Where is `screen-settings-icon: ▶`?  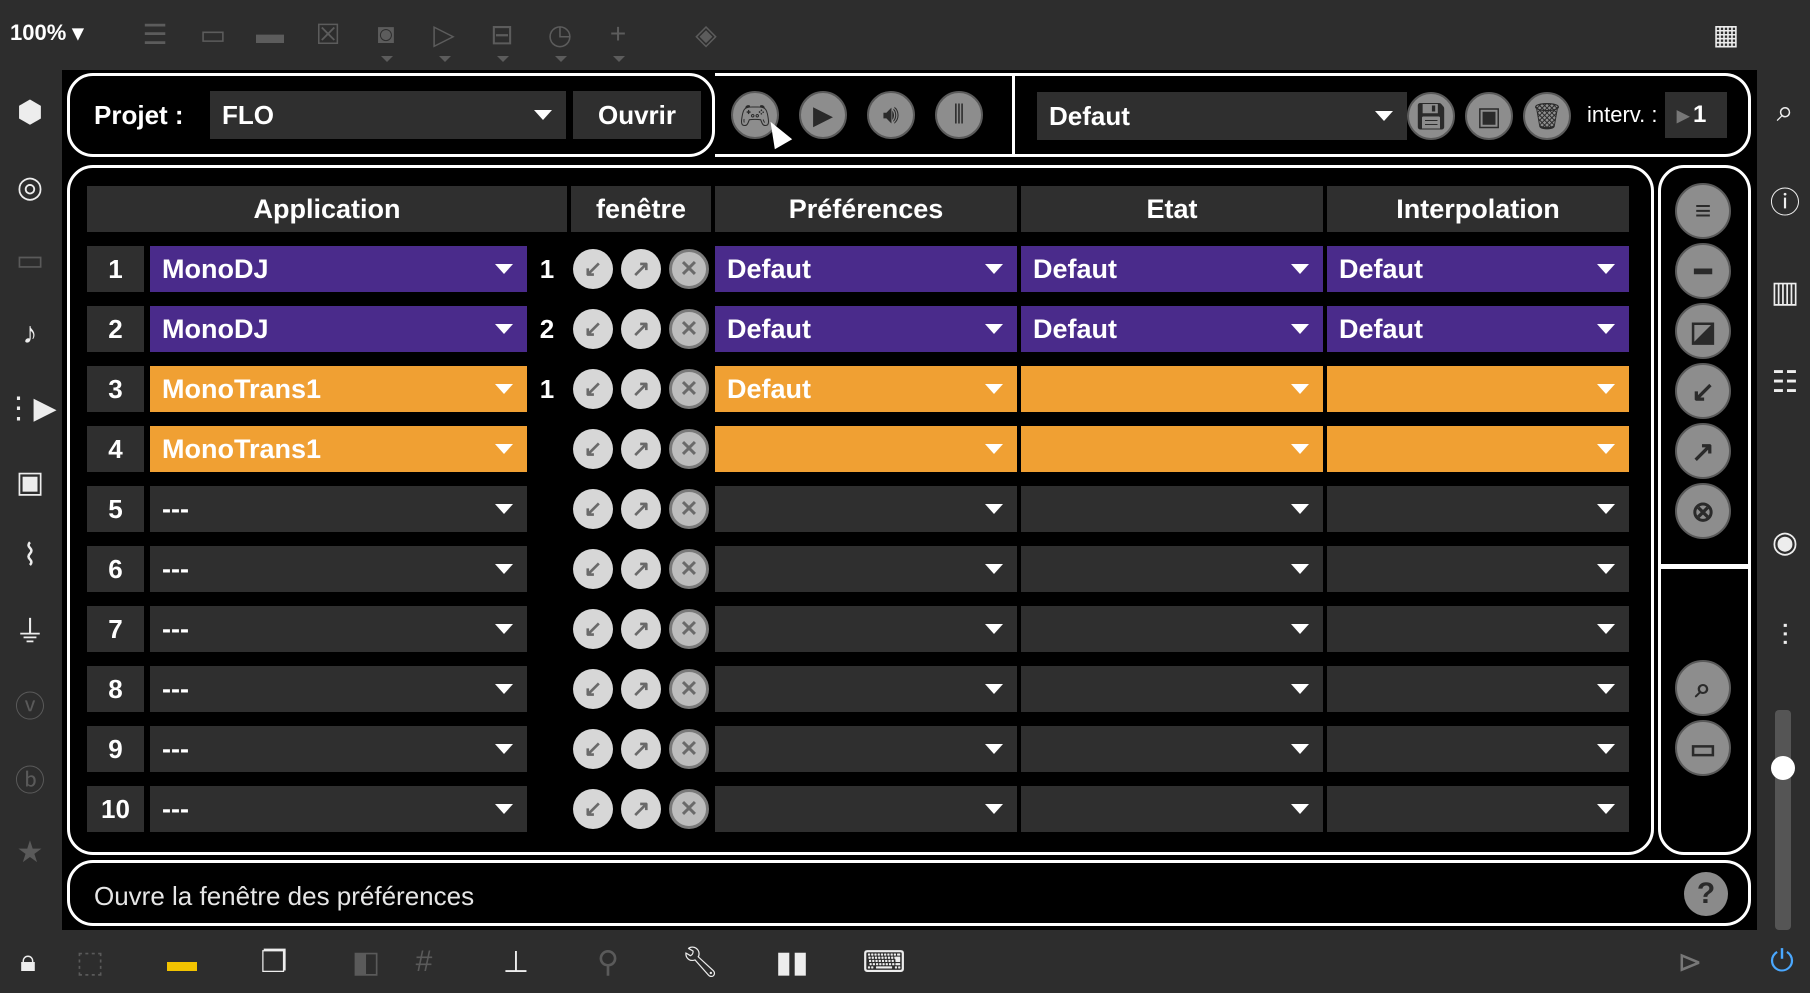
screen-settings-icon: ▶ is located at coordinates (823, 115).